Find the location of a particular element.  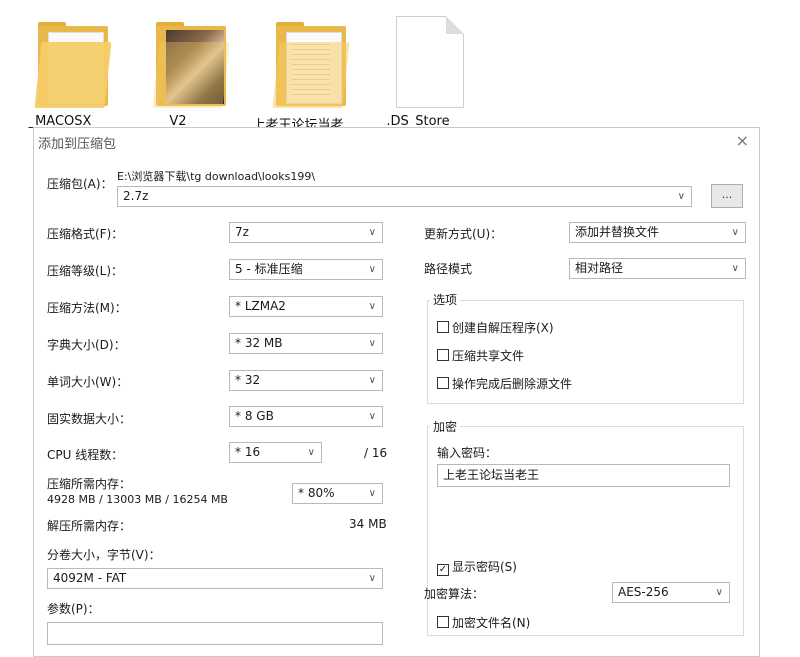

encryption-group-title: 加密 is located at coordinates (445, 426).